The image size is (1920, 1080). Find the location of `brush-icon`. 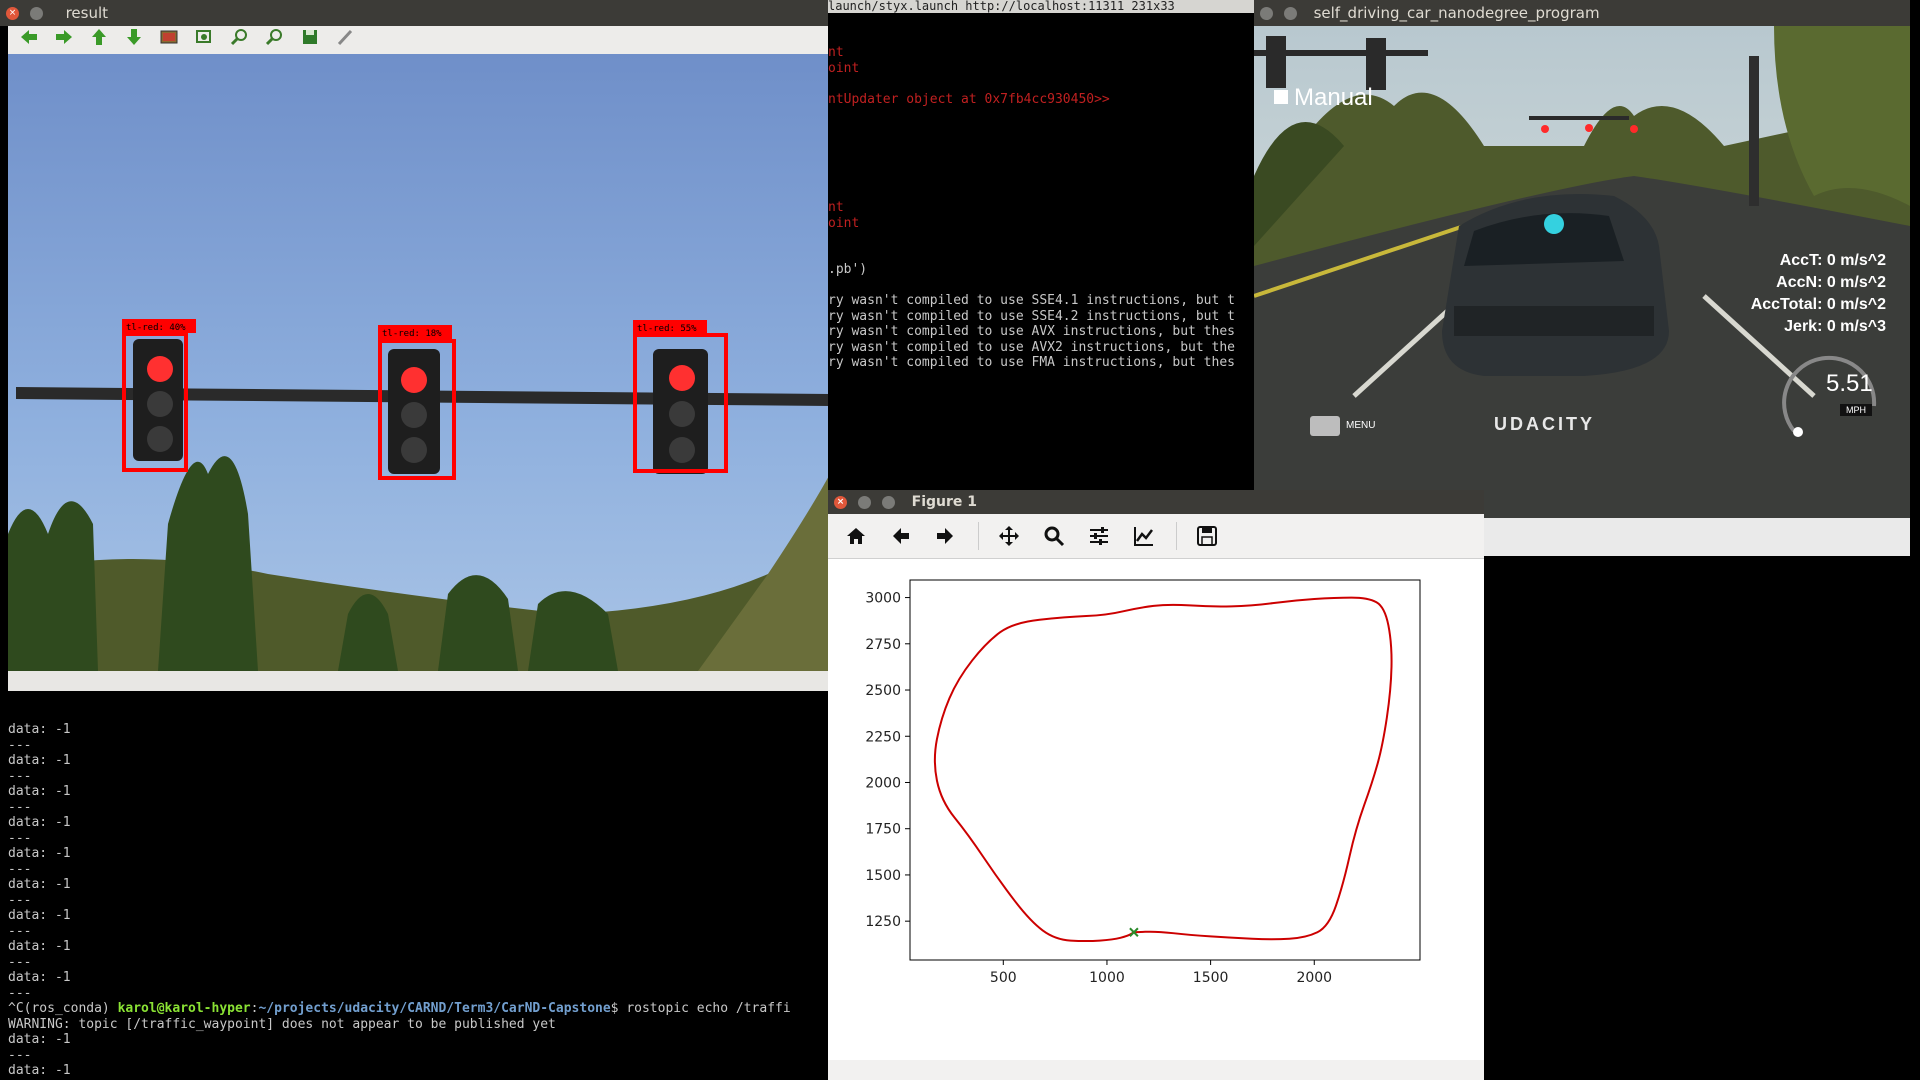

brush-icon is located at coordinates (345, 41).